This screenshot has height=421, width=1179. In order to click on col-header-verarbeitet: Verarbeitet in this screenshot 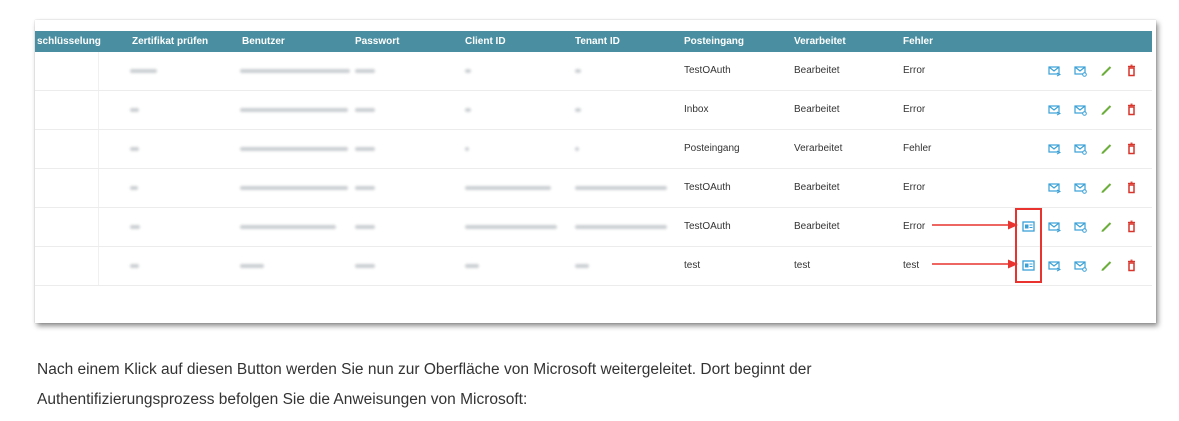, I will do `click(820, 41)`.